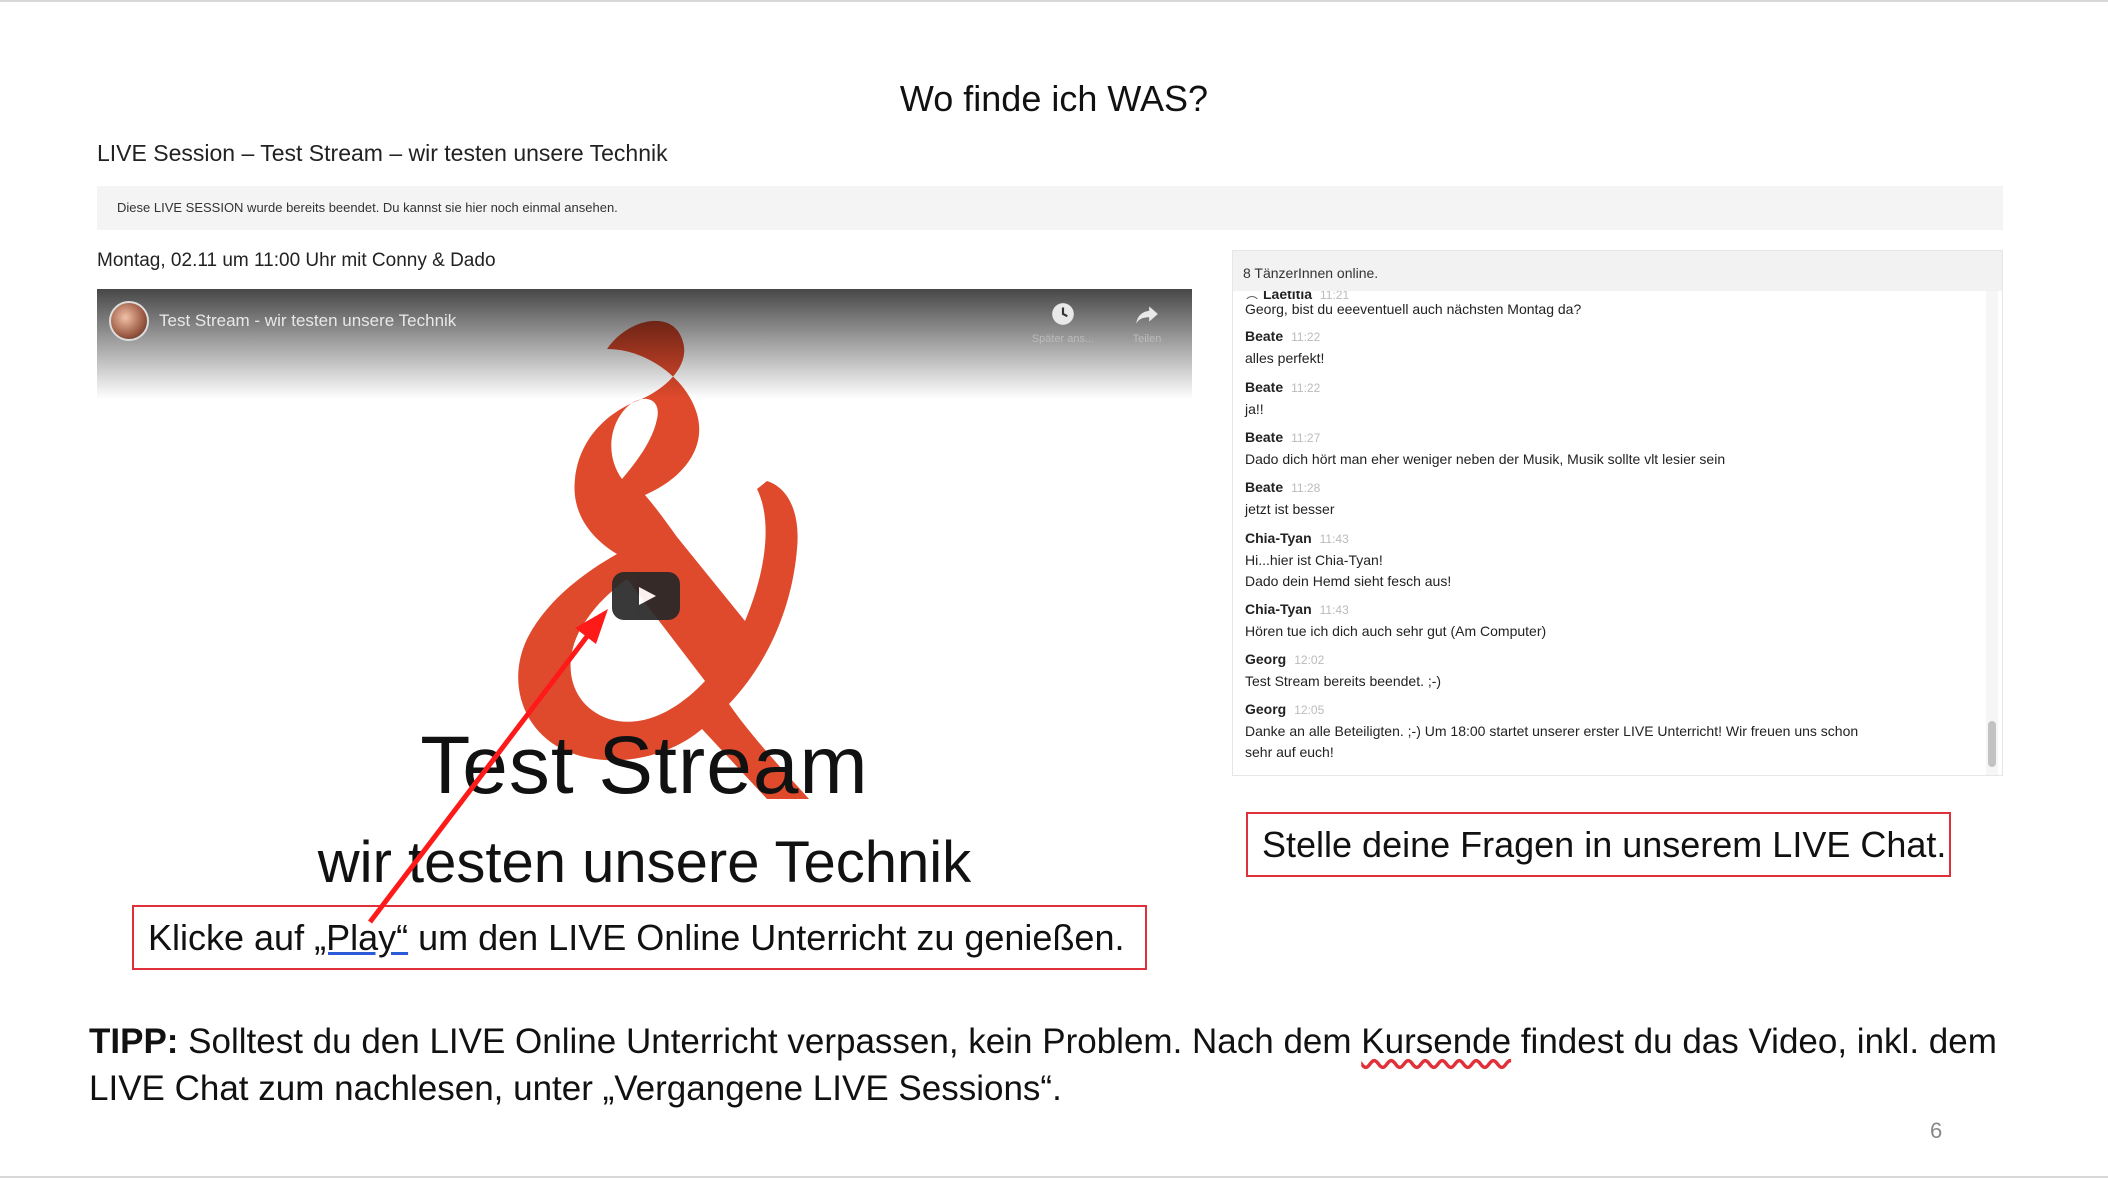 The image size is (2108, 1178). What do you see at coordinates (644, 862) in the screenshot?
I see `stream-subtitle: wir testen unsere Technik` at bounding box center [644, 862].